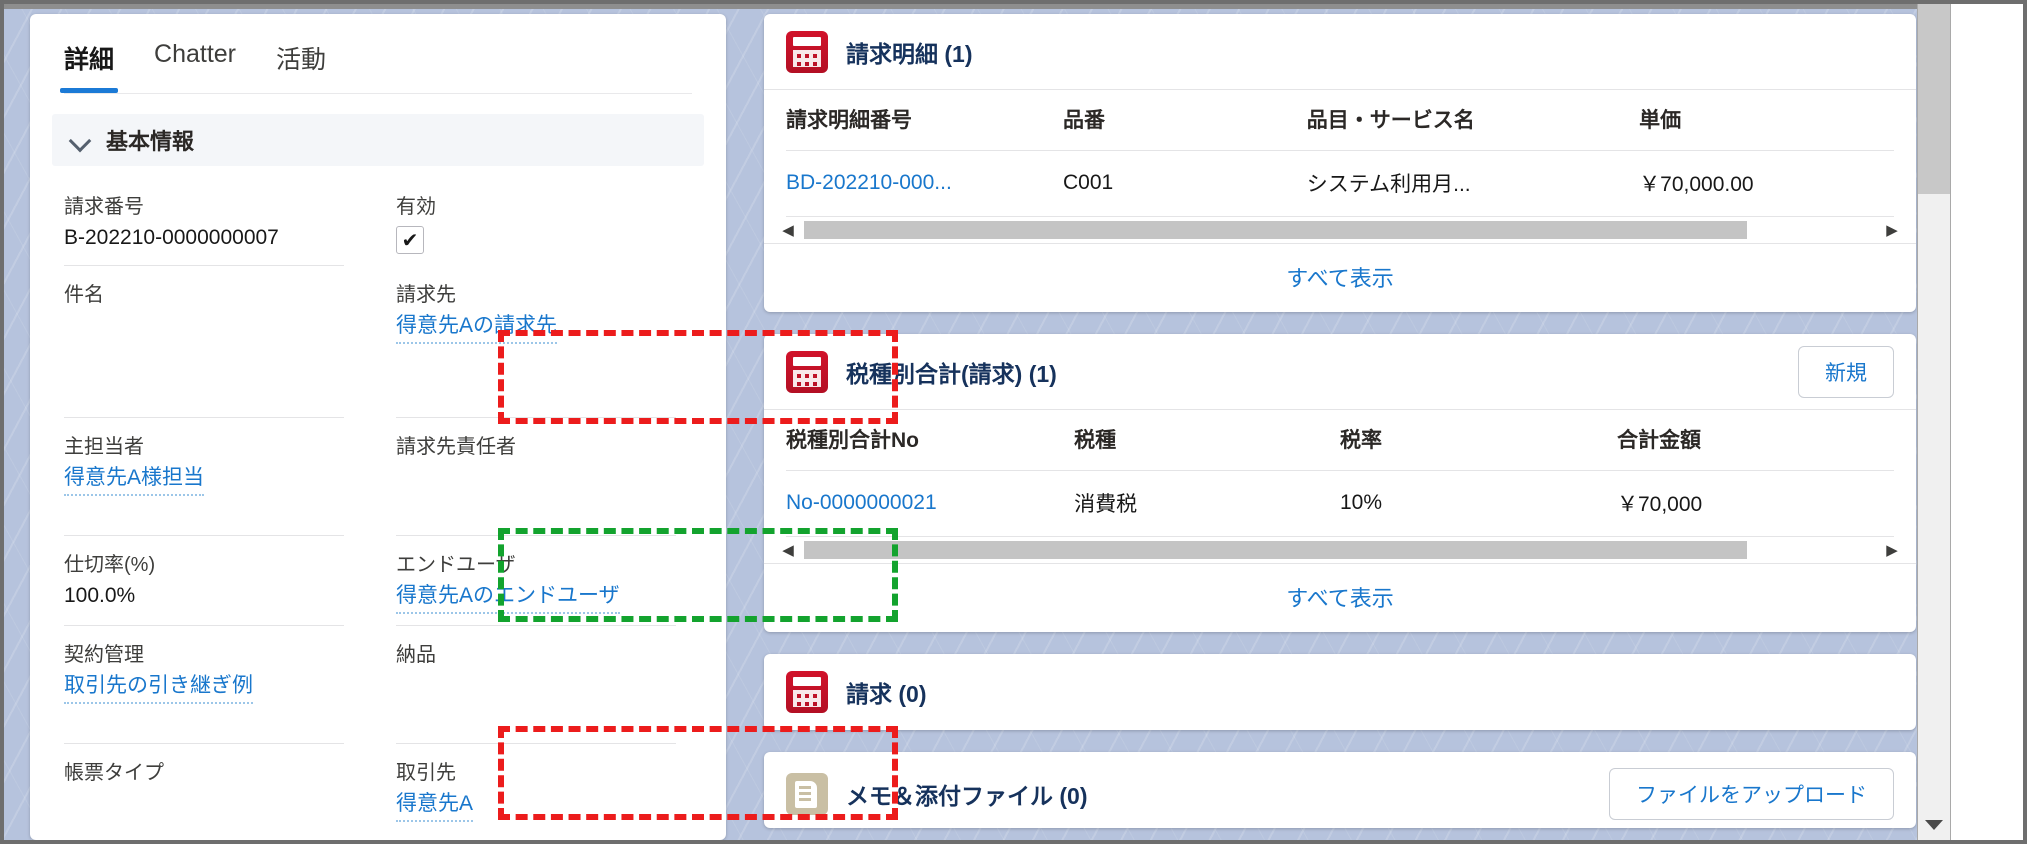 The image size is (2027, 844). Describe the element at coordinates (456, 565) in the screenshot. I see `field-label: エンドユーザ` at that location.